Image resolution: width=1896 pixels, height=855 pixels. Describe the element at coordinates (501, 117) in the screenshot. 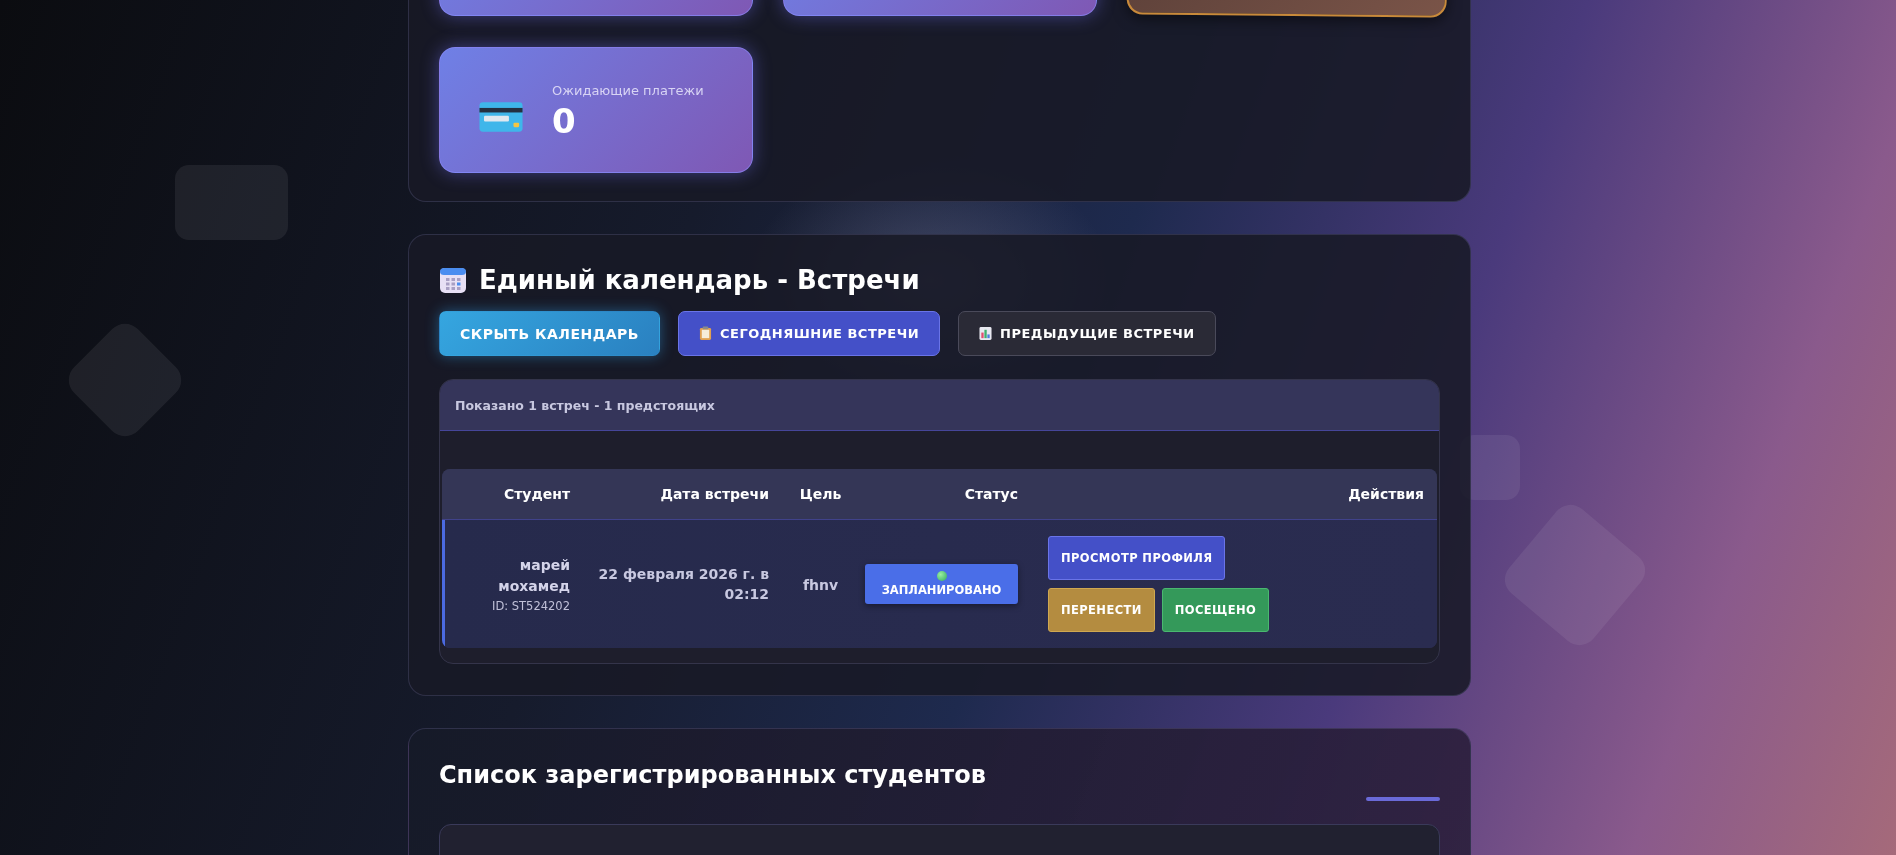

I see `credit-card-icon` at that location.